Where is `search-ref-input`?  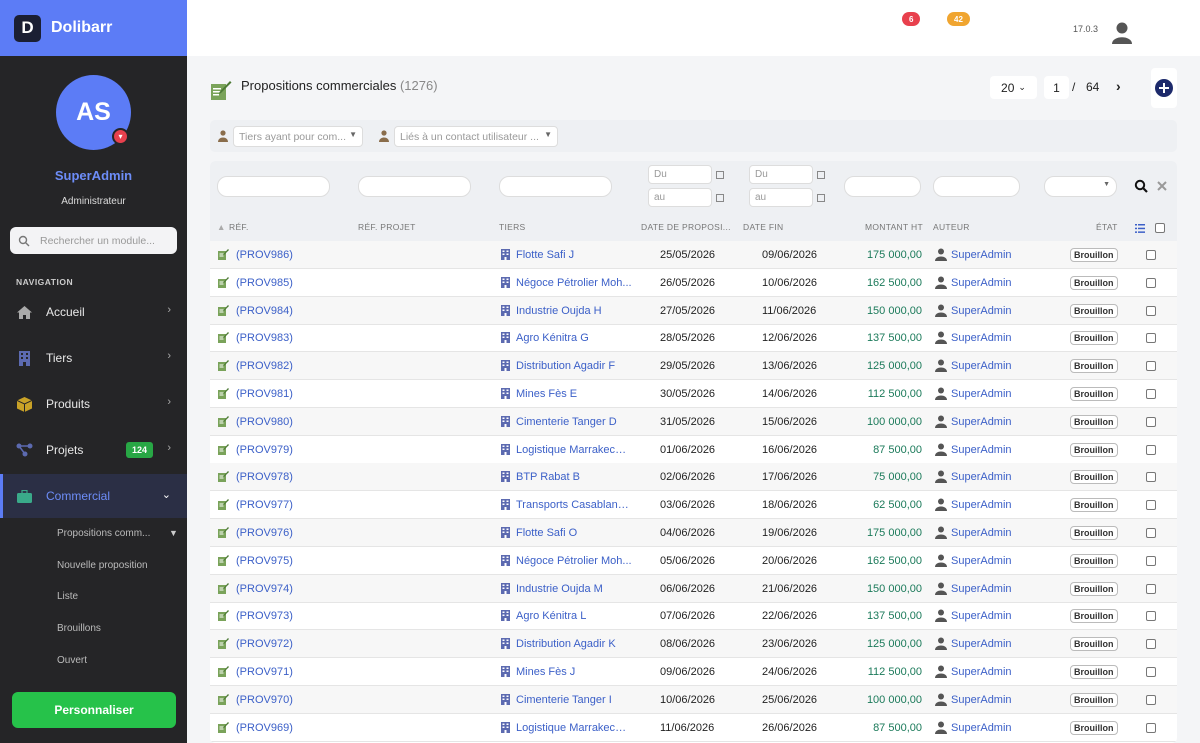
search-ref-input is located at coordinates (273, 186).